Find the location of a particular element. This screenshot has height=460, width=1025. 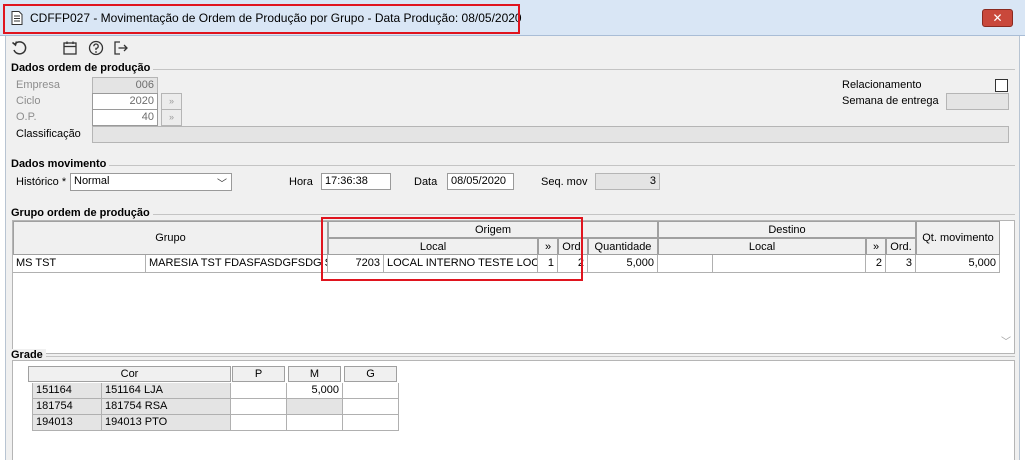

seq-mov-field: 3 is located at coordinates (627, 181).